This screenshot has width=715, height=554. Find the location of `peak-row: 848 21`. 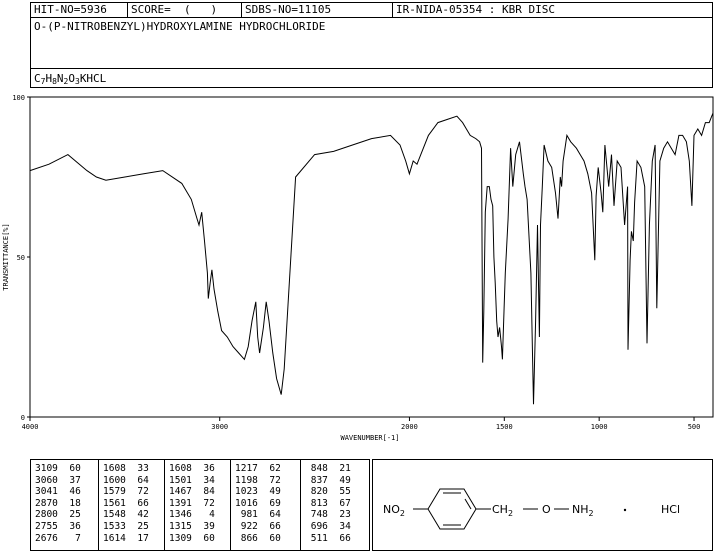

peak-row: 848 21 is located at coordinates (328, 469).